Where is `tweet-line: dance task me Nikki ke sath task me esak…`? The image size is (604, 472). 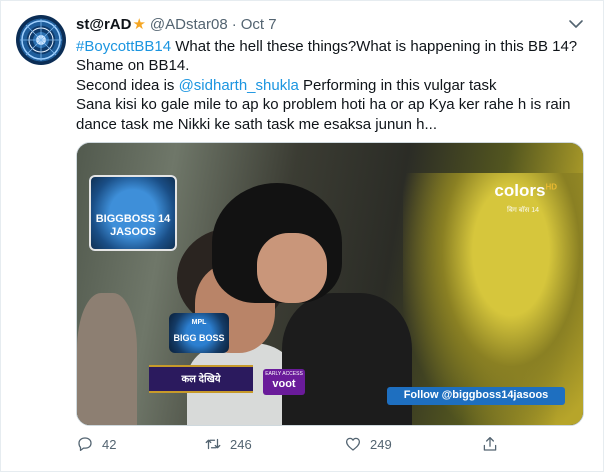
tweet-line: dance task me Nikki ke sath task me esak… is located at coordinates (257, 124).